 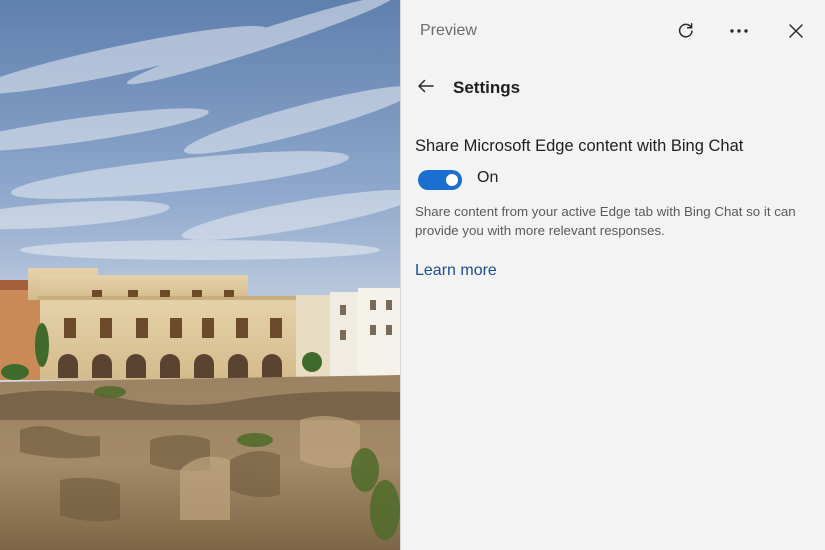 I want to click on share-content-toggle, so click(x=440, y=180).